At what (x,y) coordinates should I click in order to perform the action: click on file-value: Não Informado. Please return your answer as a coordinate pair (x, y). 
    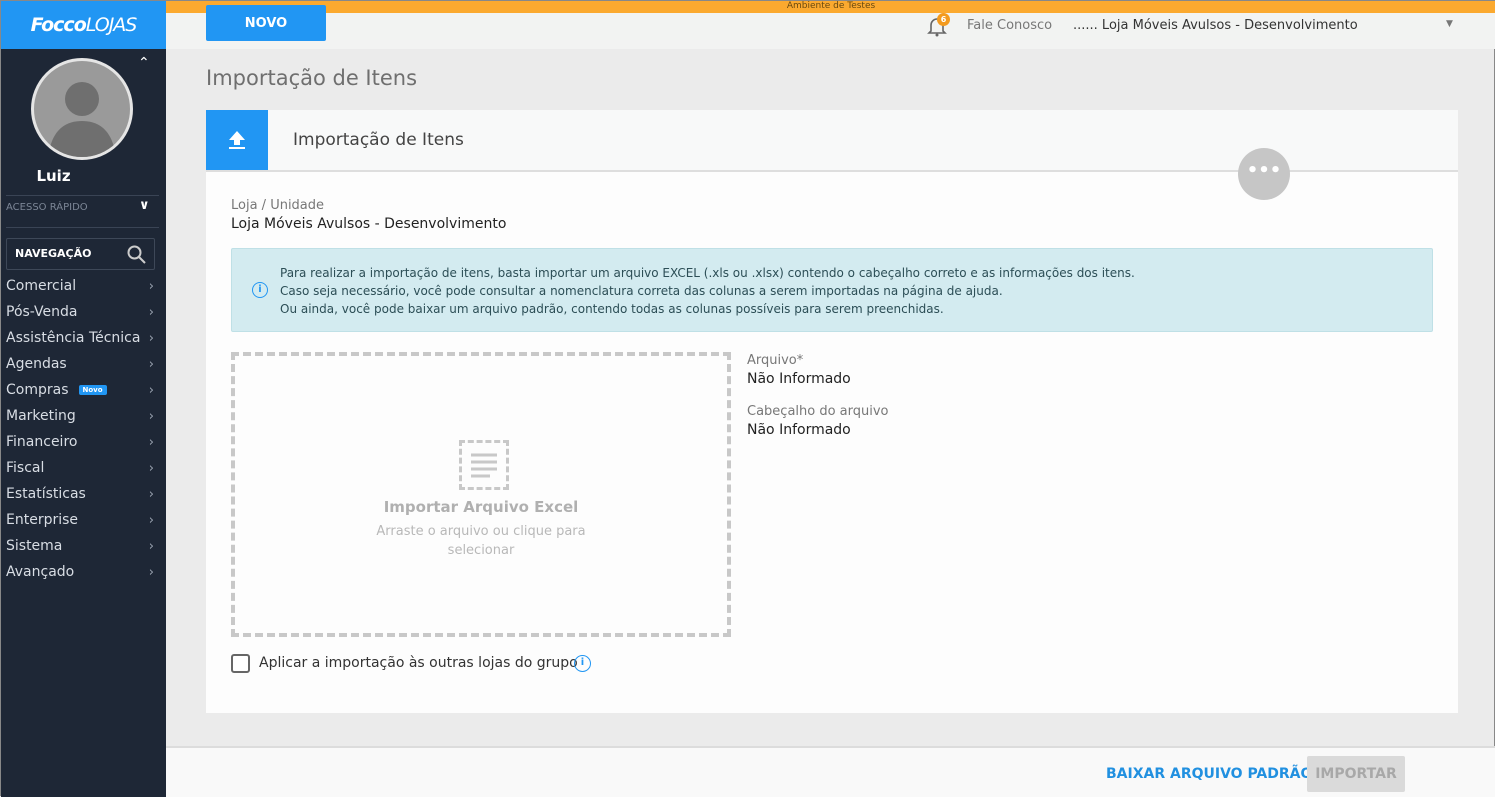
    Looking at the image, I should click on (799, 379).